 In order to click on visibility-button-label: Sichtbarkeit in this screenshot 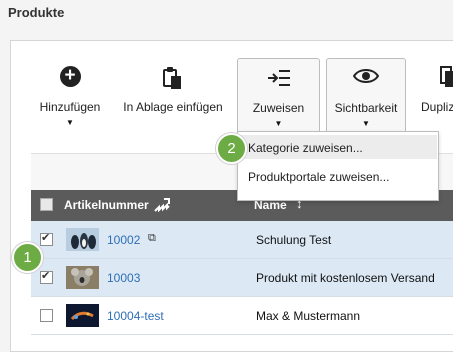, I will do `click(366, 108)`.